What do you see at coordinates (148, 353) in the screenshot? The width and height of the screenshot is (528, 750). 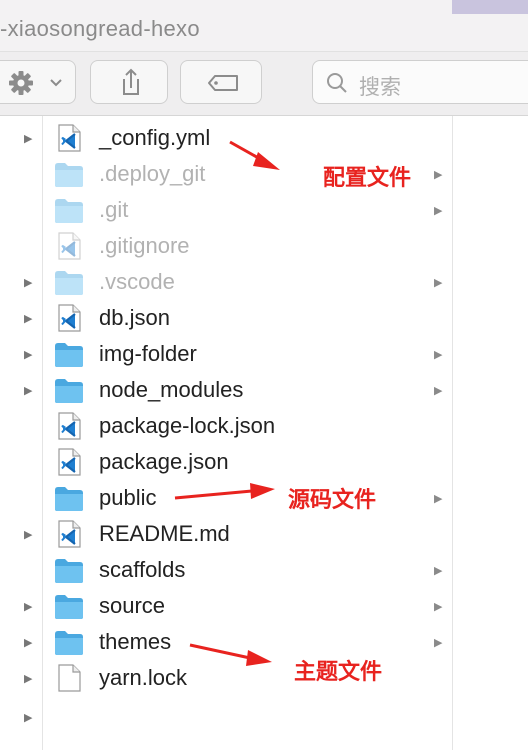 I see `file-name: img-folder` at bounding box center [148, 353].